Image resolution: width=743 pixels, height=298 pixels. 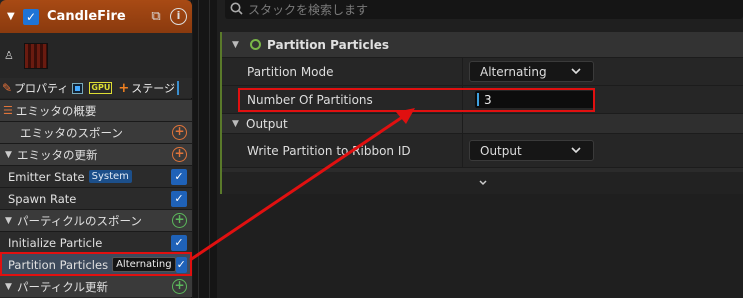 I want to click on expand-advanced-button, so click(x=482, y=183).